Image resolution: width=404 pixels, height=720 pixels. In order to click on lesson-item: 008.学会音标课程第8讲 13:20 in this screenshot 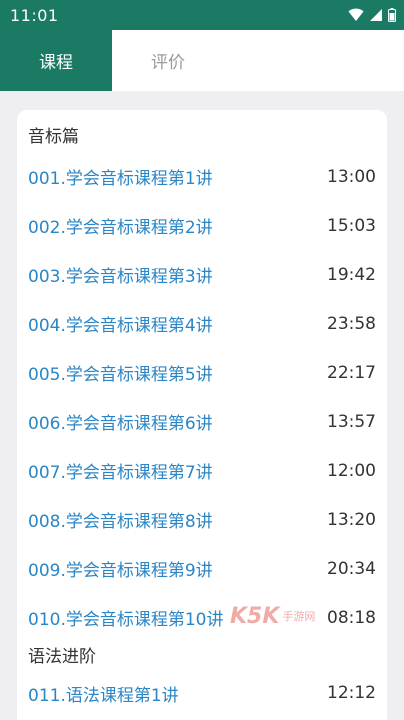, I will do `click(202, 519)`.